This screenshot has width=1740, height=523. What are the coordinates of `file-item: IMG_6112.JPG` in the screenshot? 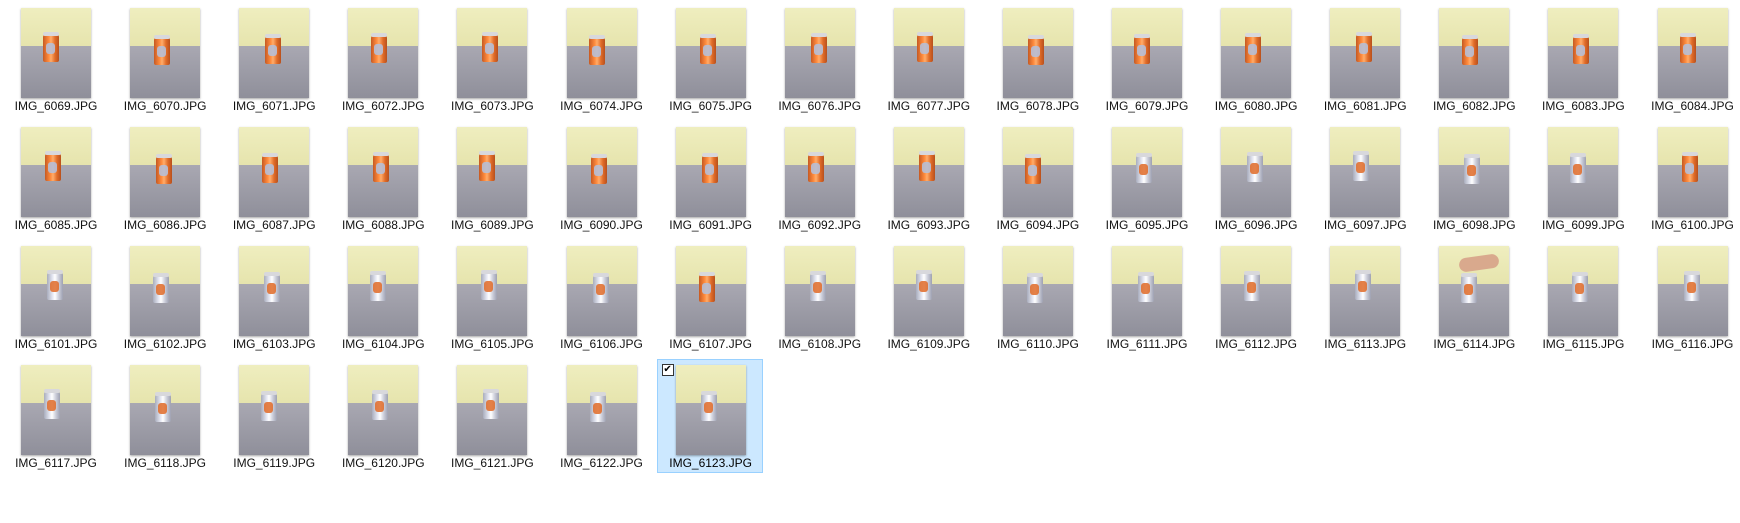 It's located at (1255, 297).